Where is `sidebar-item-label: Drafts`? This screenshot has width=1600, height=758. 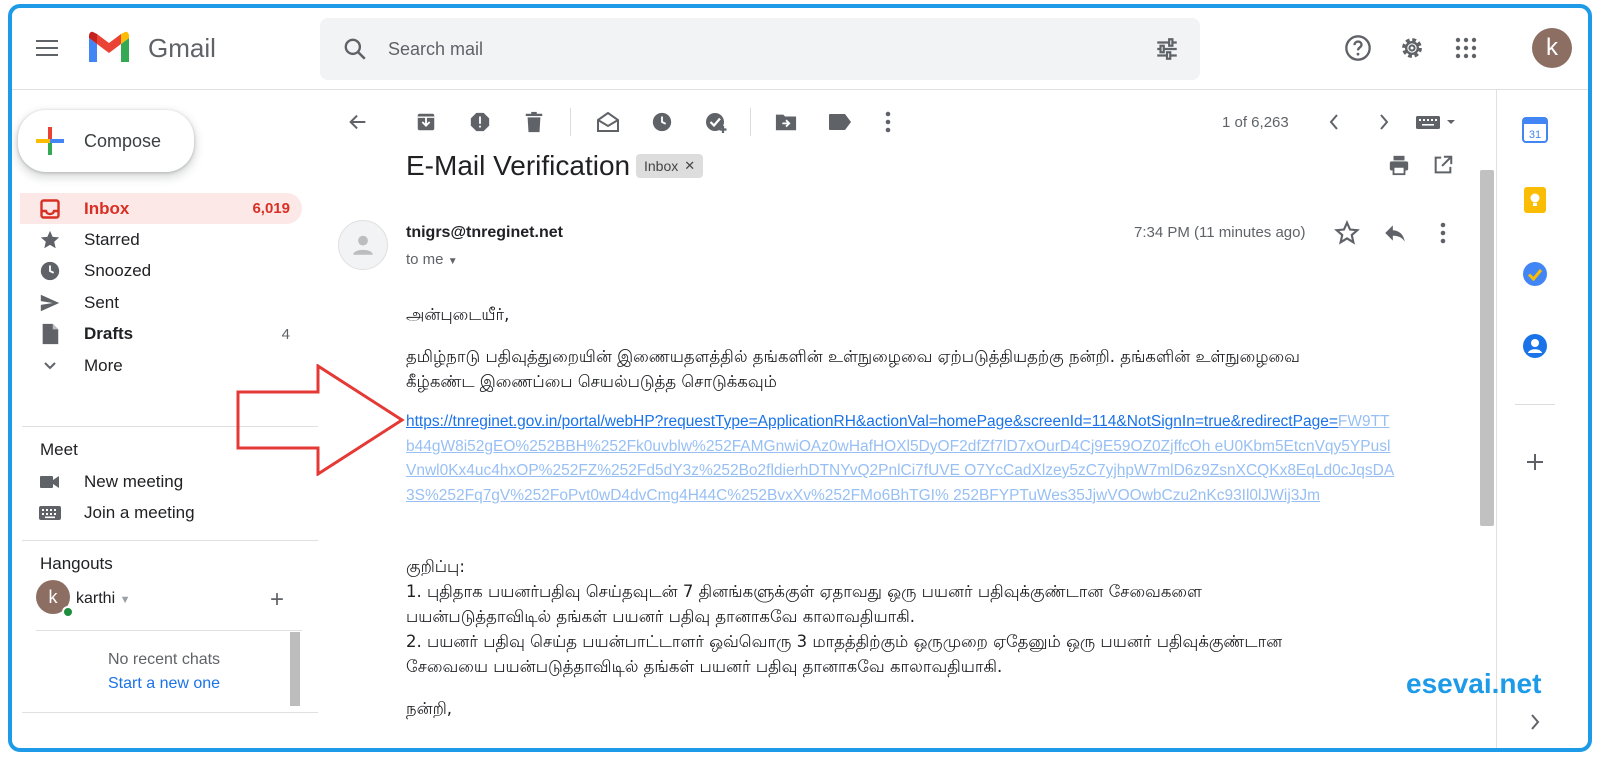 sidebar-item-label: Drafts is located at coordinates (109, 334).